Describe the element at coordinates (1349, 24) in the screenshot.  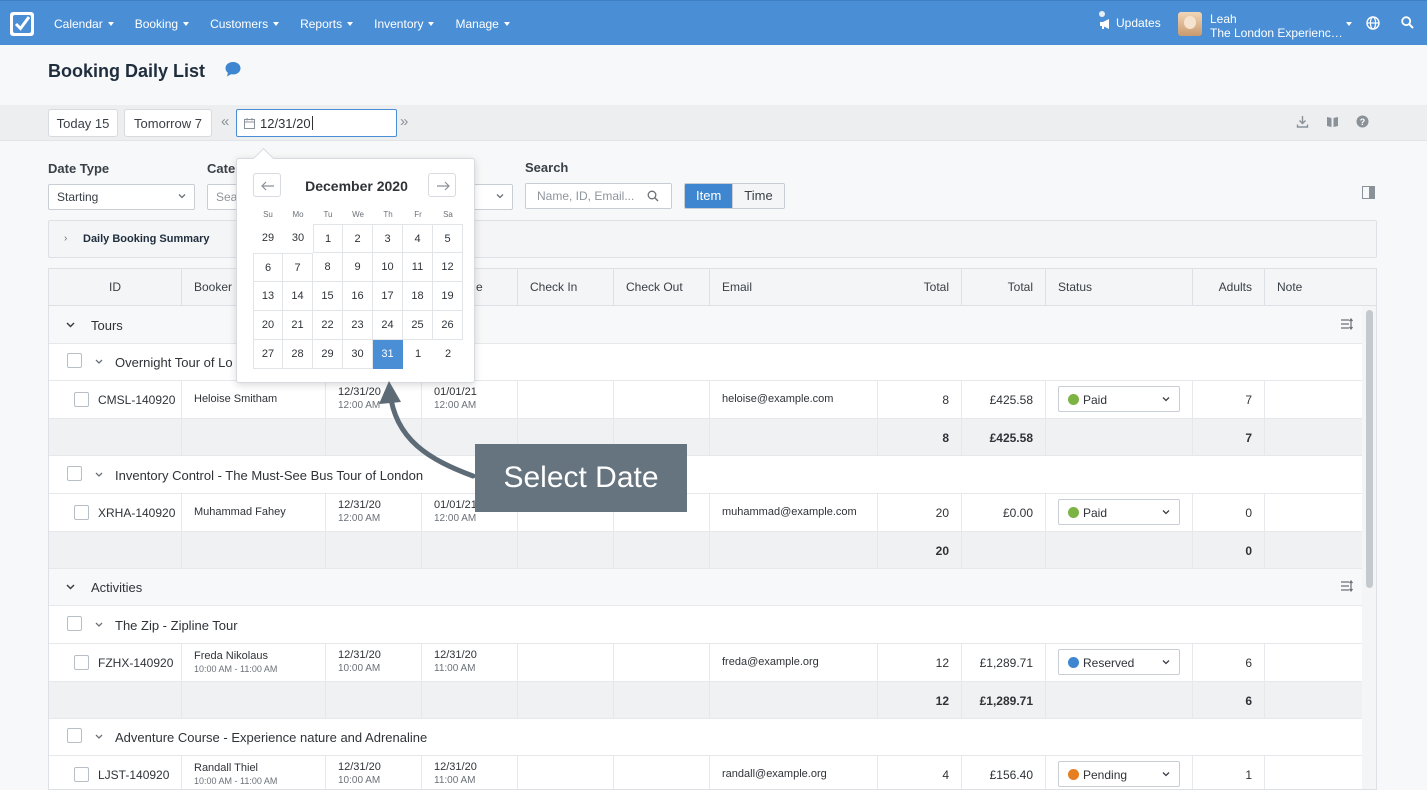
I see `user-caret-icon` at that location.